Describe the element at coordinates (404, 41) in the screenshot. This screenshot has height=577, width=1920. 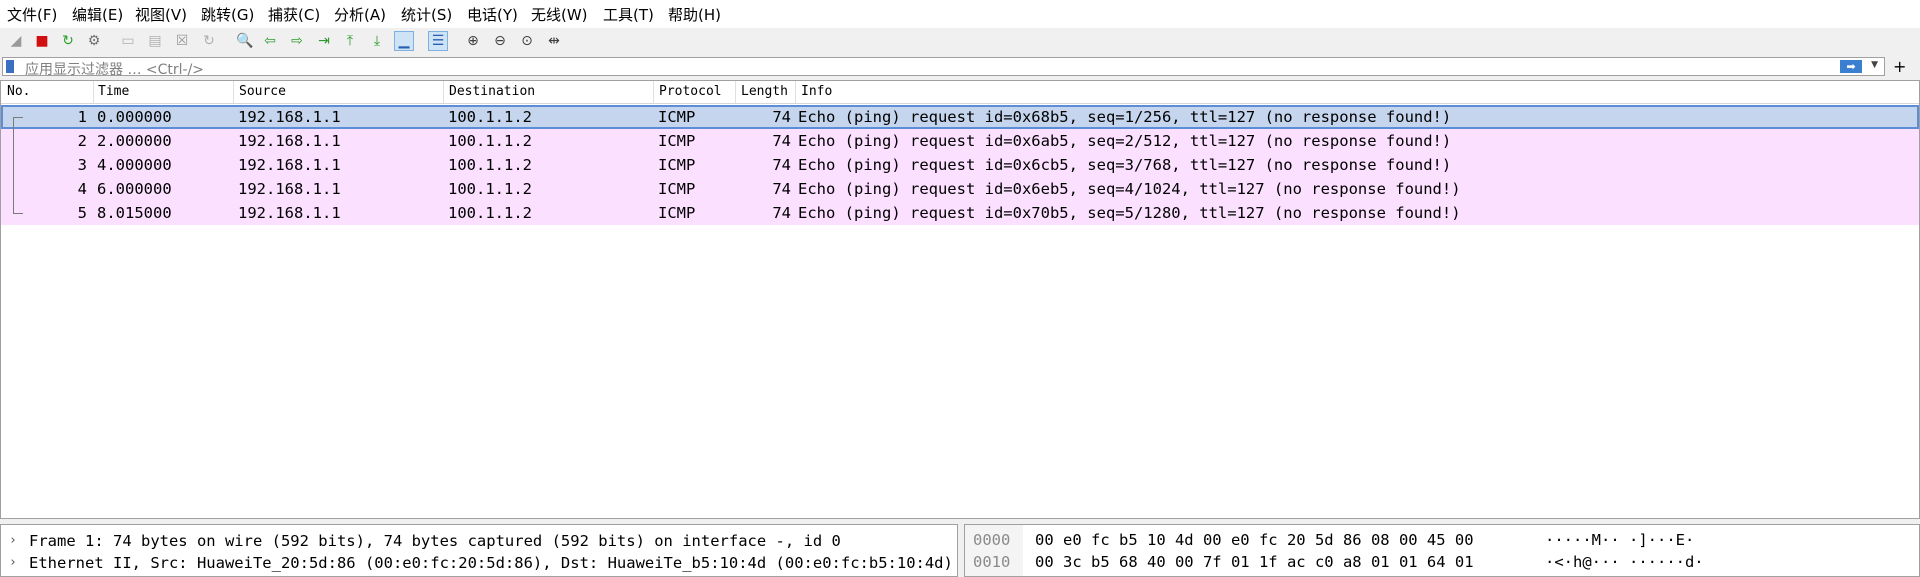
I see `autoscroll-icon: ▁` at that location.